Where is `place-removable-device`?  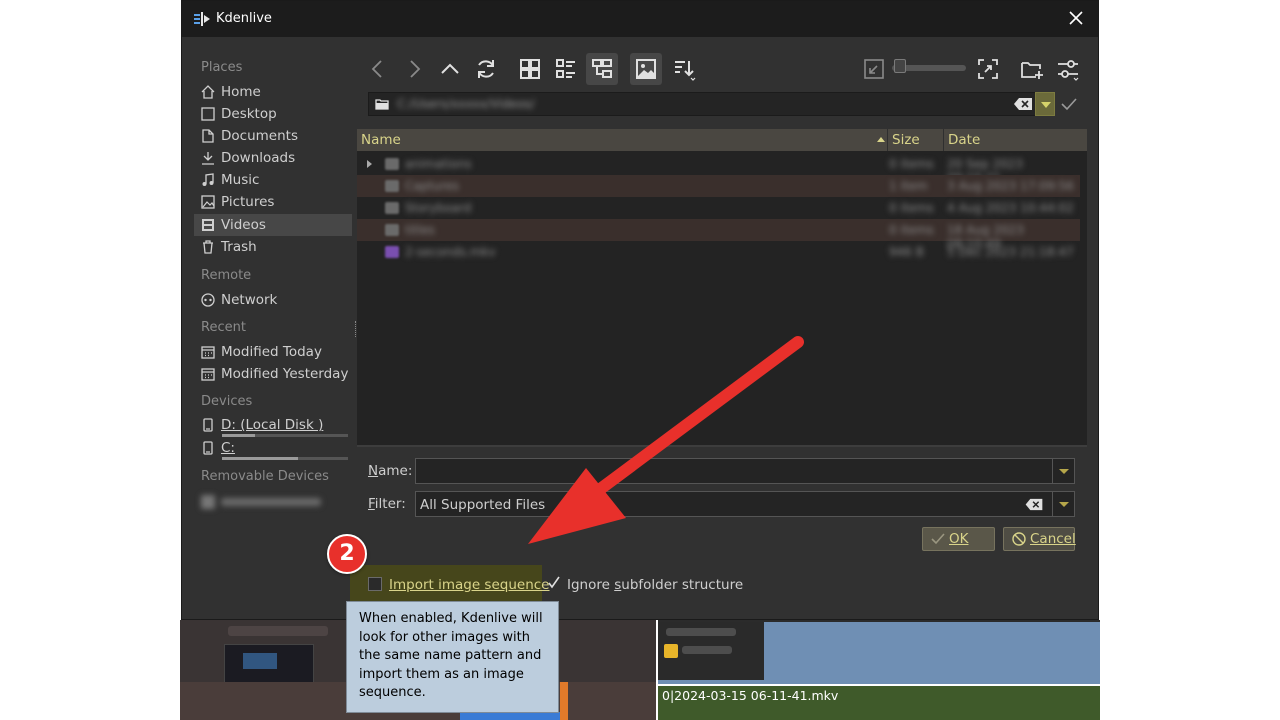 place-removable-device is located at coordinates (273, 502).